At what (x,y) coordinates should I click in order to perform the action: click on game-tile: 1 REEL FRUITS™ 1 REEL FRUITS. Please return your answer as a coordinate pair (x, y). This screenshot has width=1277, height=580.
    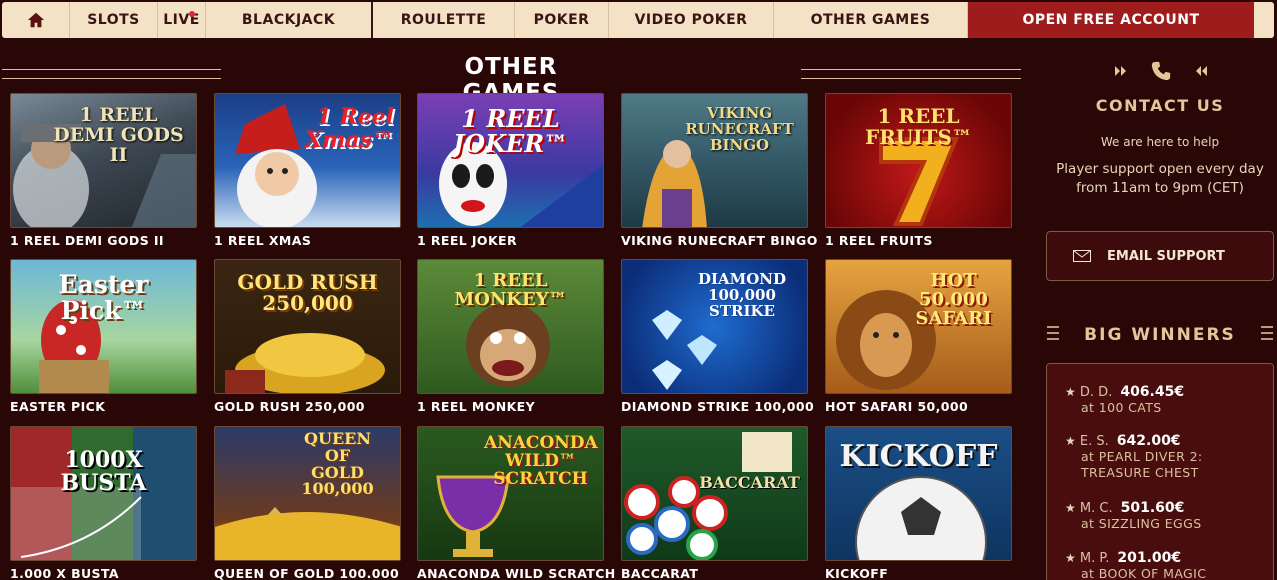
    Looking at the image, I should click on (918, 170).